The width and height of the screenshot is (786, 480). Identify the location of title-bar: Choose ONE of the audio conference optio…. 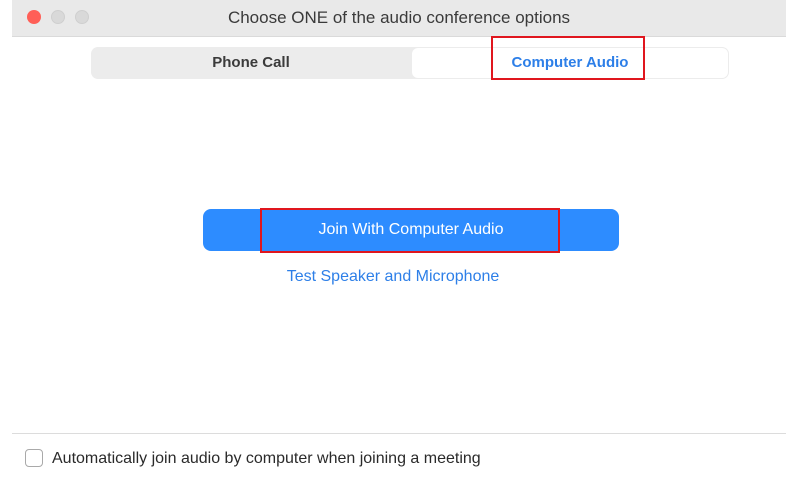
(399, 18).